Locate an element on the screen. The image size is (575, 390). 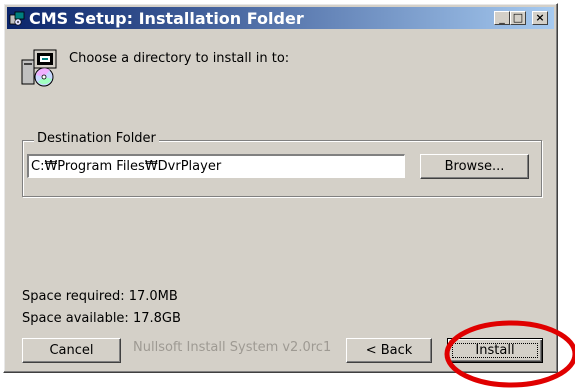
close-icon: × is located at coordinates (540, 17).